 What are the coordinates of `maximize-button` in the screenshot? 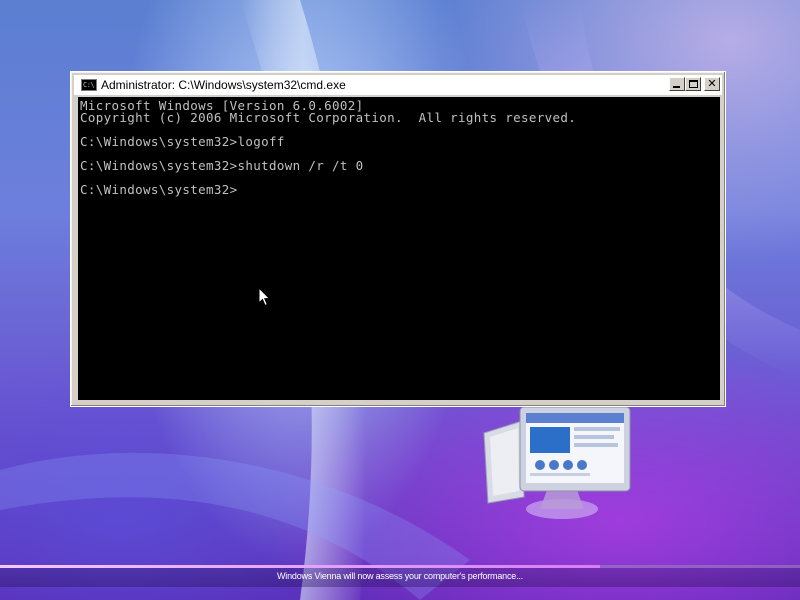 It's located at (693, 84).